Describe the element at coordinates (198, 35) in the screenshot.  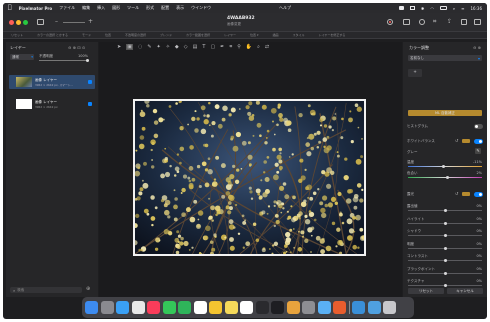
I see `tool-option-6: カラー範囲を選択` at that location.